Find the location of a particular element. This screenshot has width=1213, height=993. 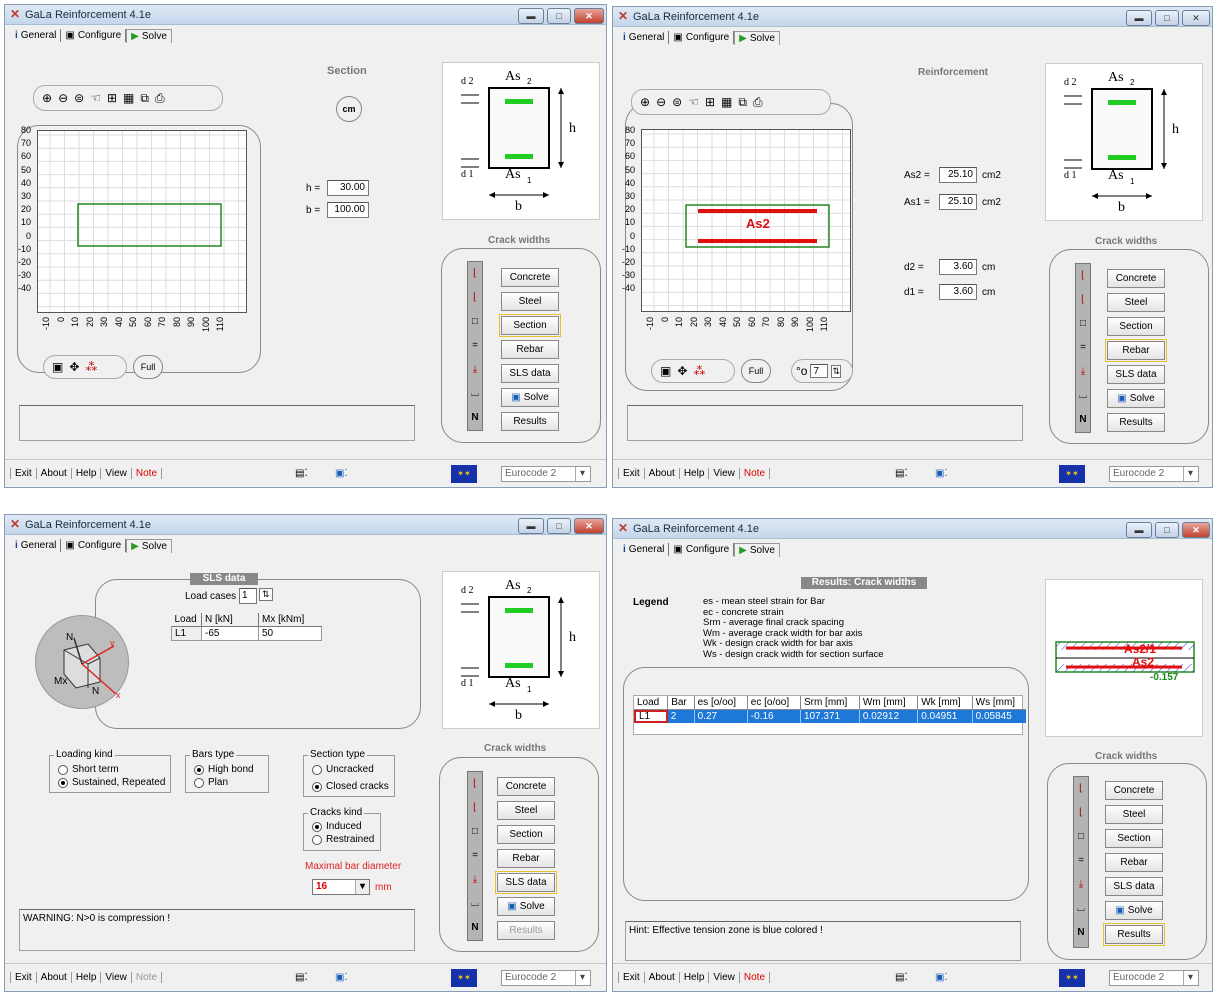

as1-input: 25.10 is located at coordinates (958, 202).